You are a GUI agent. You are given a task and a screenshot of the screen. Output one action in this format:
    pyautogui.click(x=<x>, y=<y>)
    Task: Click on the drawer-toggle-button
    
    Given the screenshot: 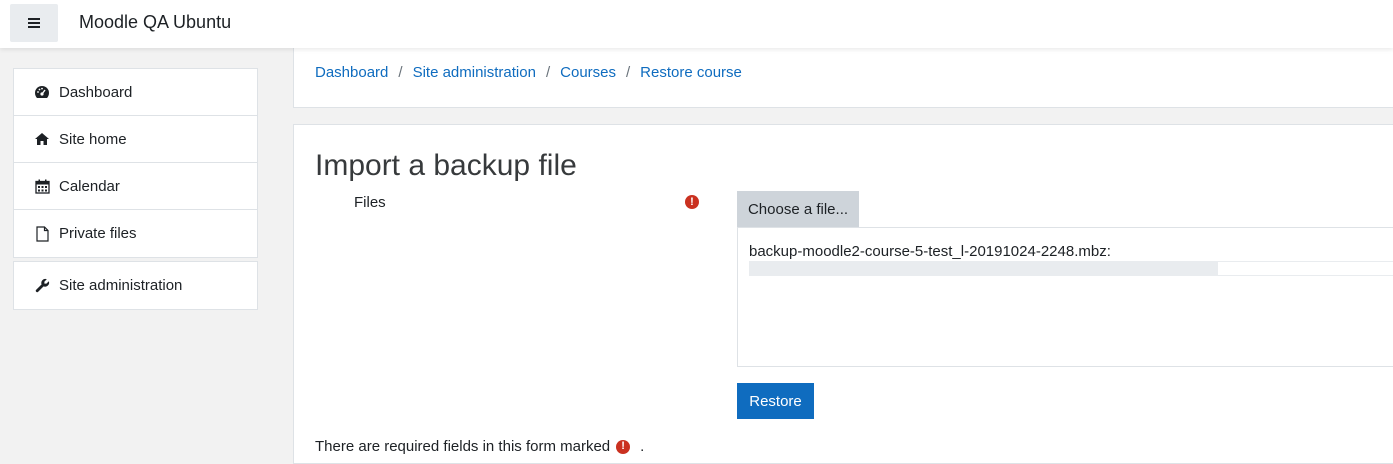 What is the action you would take?
    pyautogui.click(x=34, y=23)
    